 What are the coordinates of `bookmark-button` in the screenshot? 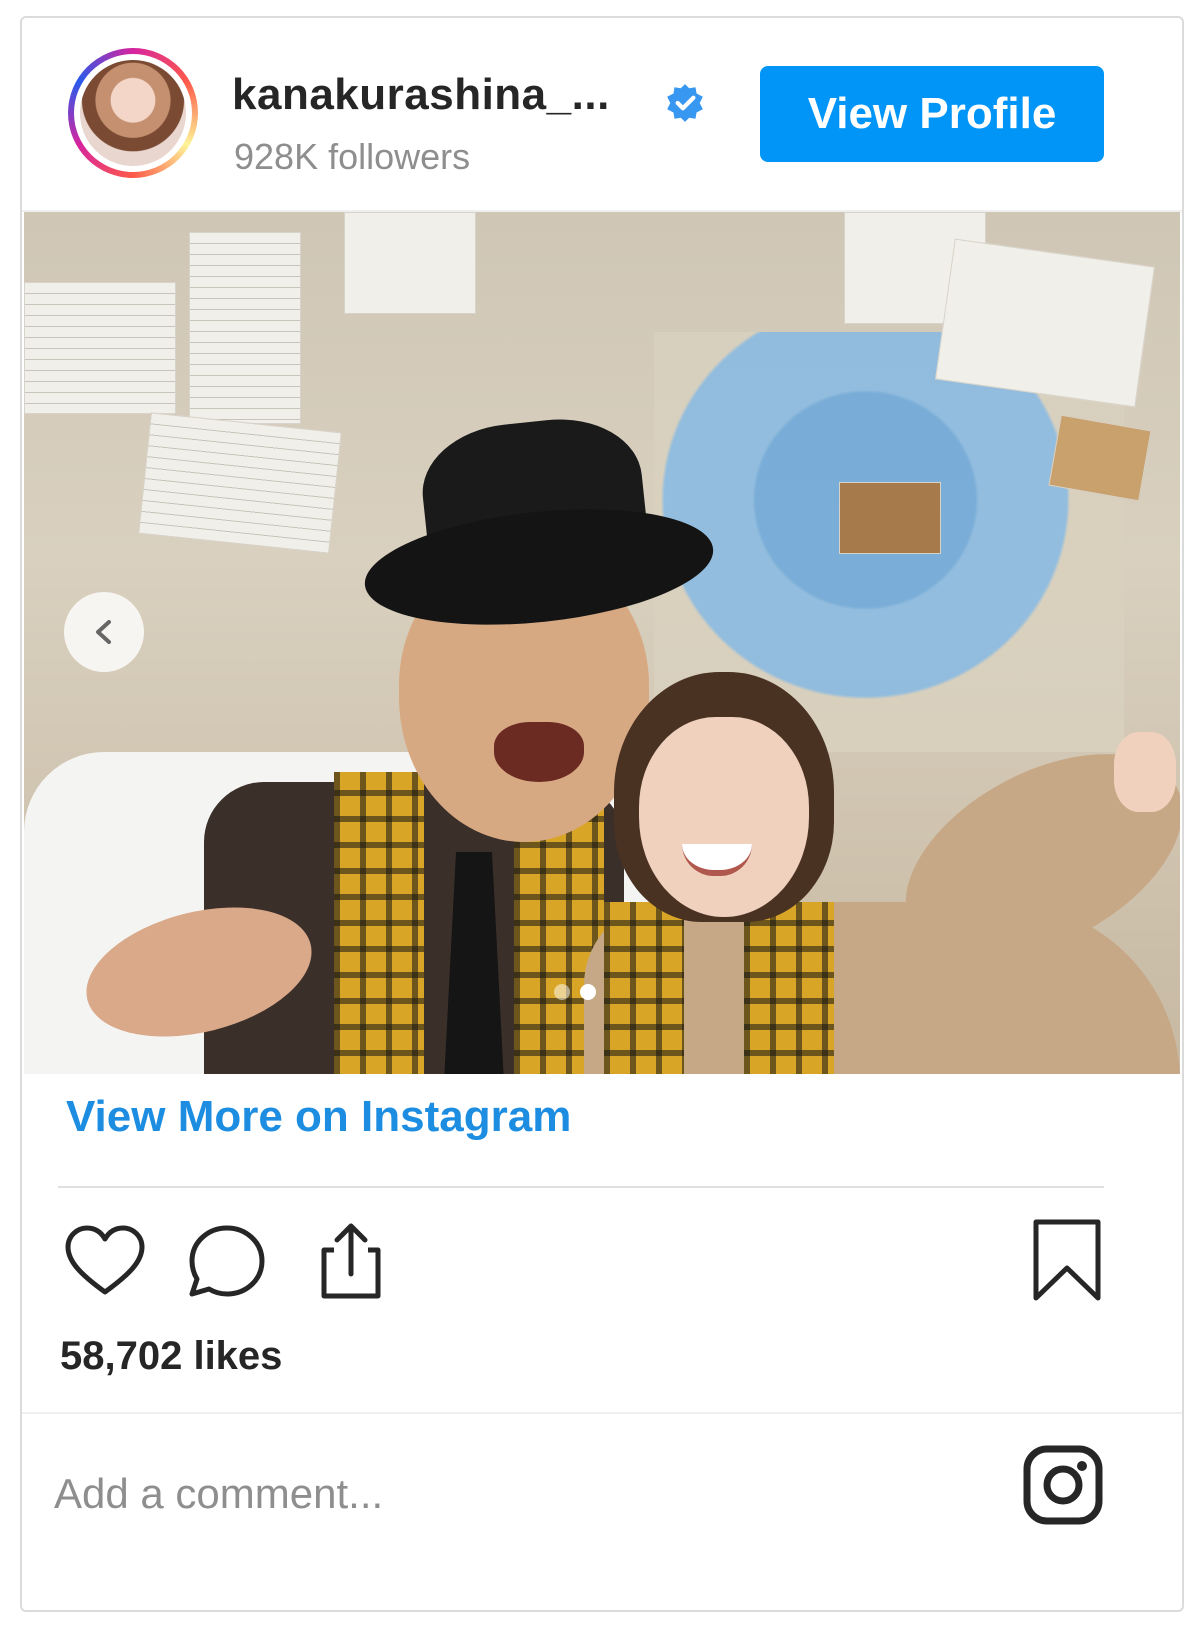 It's located at (1067, 1261).